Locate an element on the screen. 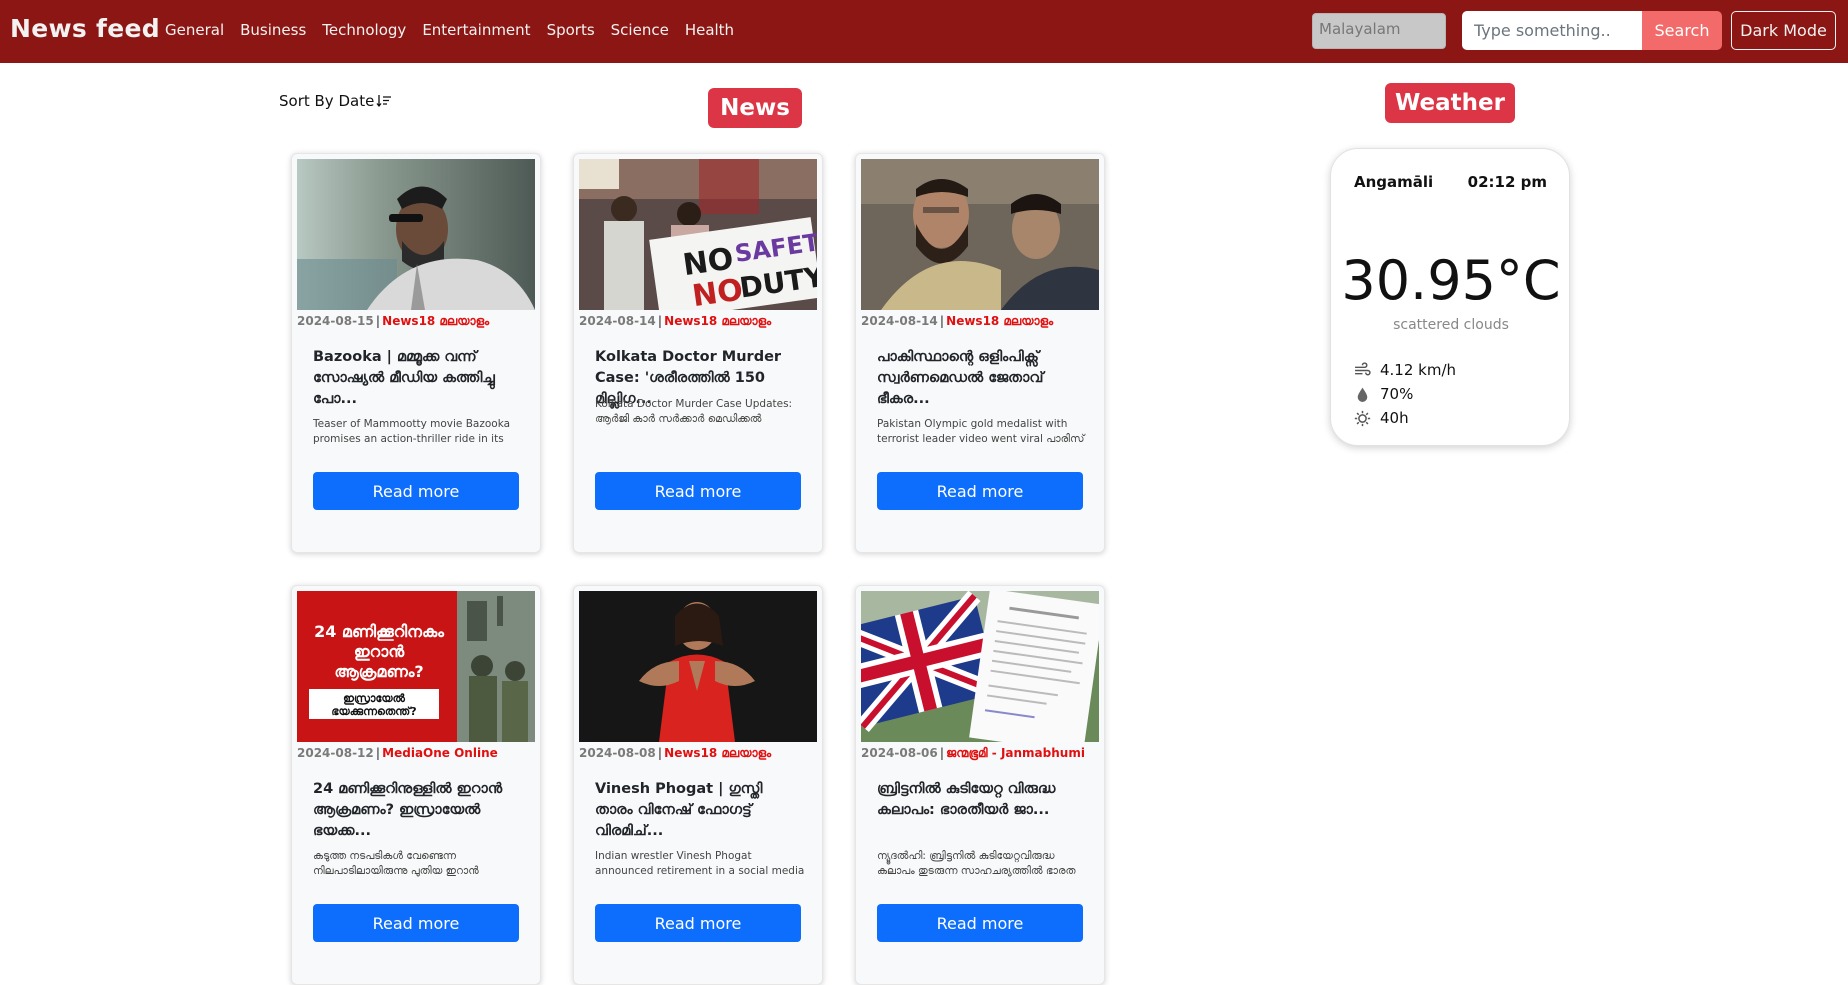 This screenshot has height=985, width=1848. news-meta: 2024-08-12 | MediaOne Online is located at coordinates (397, 753).